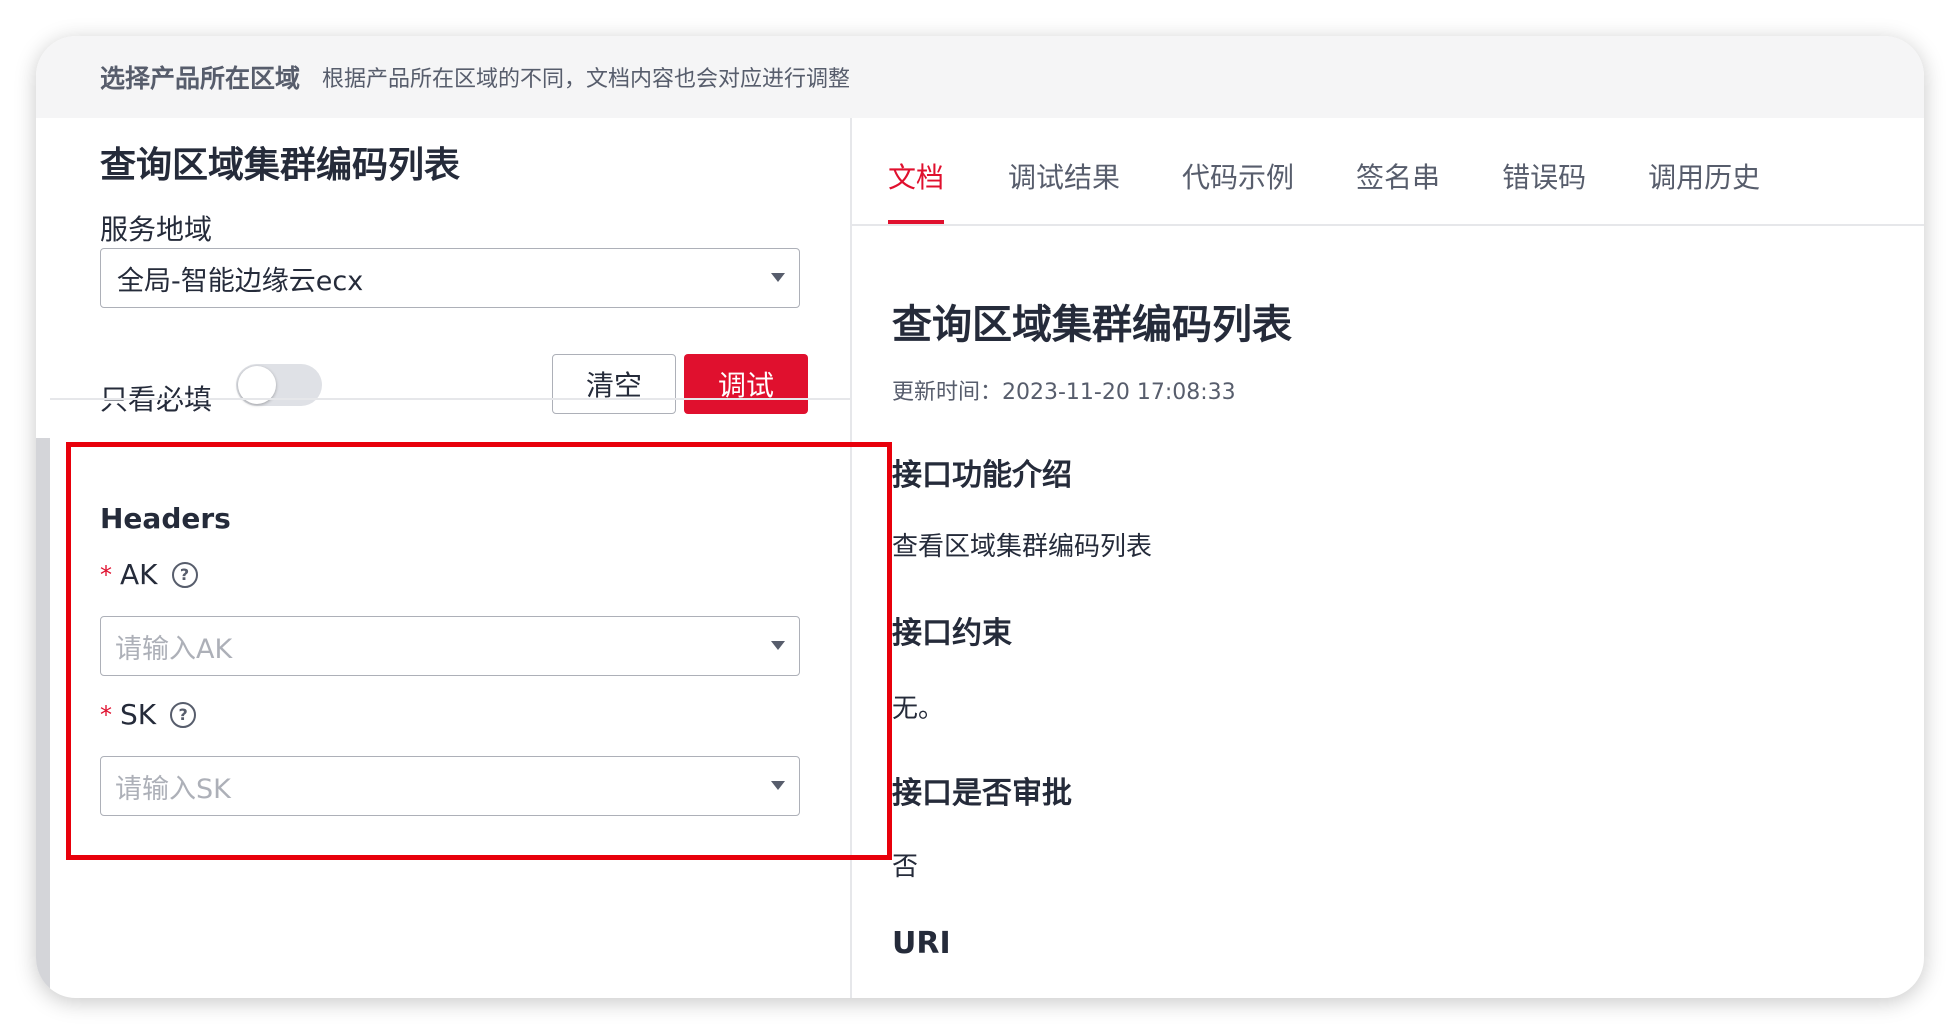  Describe the element at coordinates (450, 278) in the screenshot. I see `service-region-select: 全局-智能边缘云ecx` at that location.